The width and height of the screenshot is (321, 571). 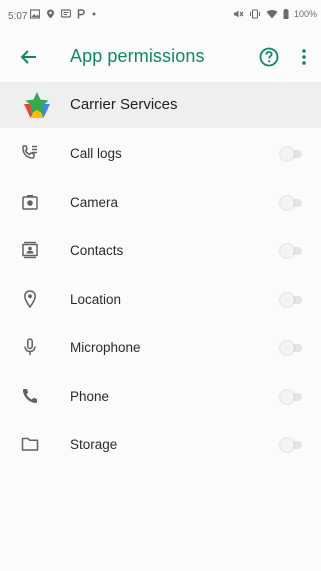 What do you see at coordinates (160, 445) in the screenshot?
I see `permission-row-storage: Storage` at bounding box center [160, 445].